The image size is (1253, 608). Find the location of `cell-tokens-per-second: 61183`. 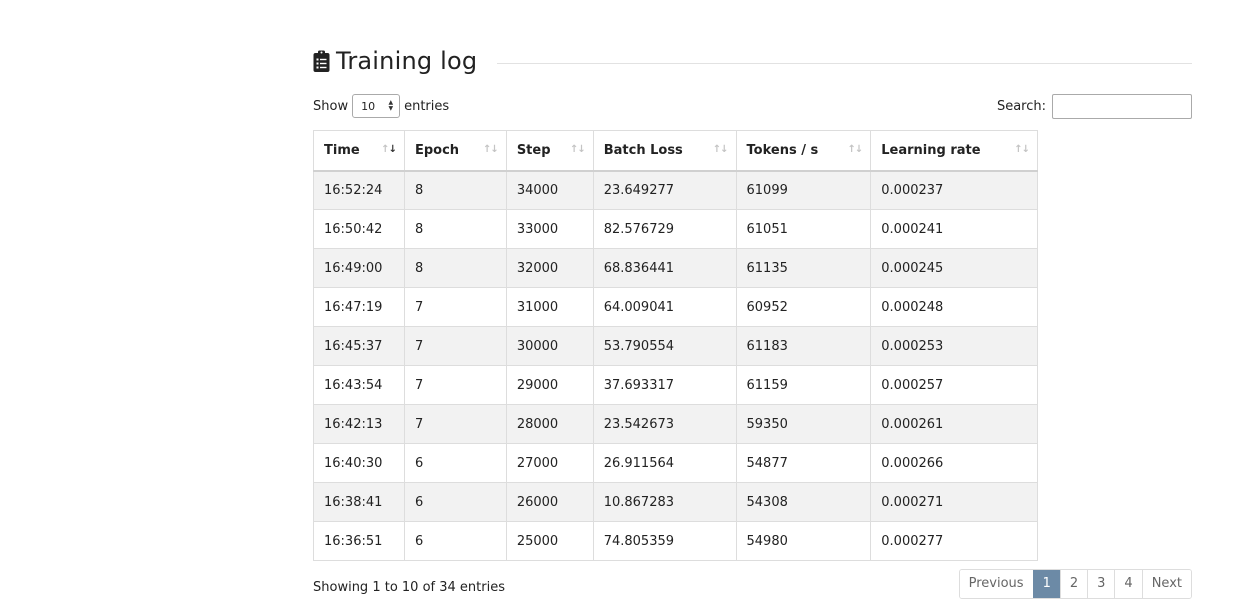

cell-tokens-per-second: 61183 is located at coordinates (803, 346).